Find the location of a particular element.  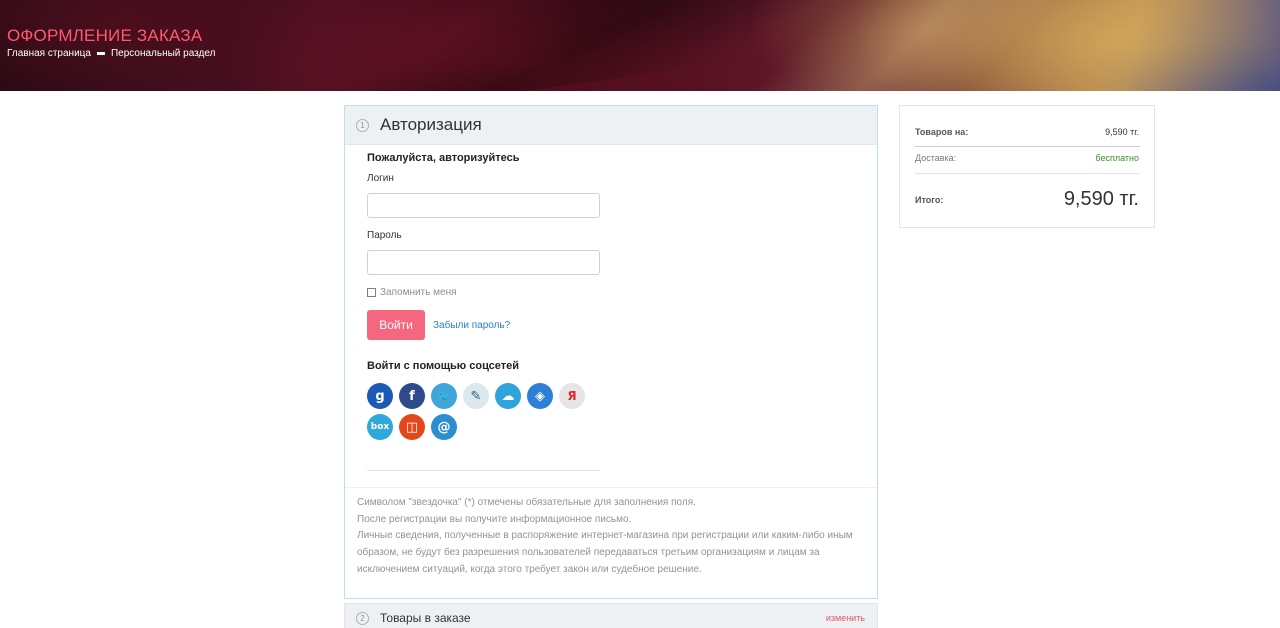

twitter-icon: 🐦 is located at coordinates (444, 396).